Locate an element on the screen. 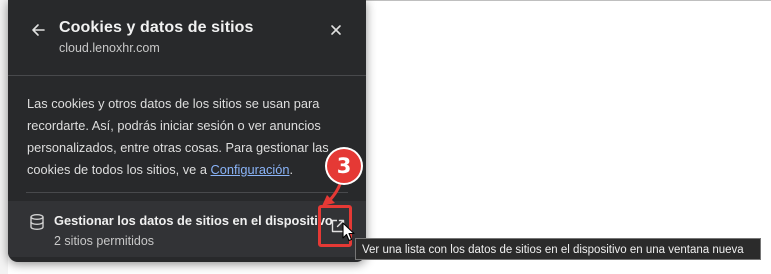  annotation-step-badge: 3 is located at coordinates (344, 166).